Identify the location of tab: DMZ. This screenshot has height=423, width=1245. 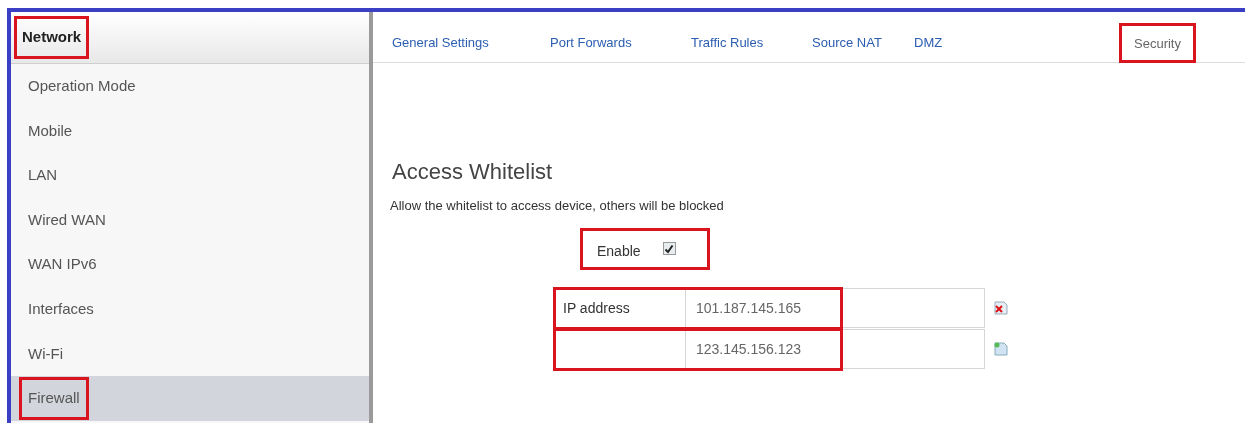
(1016, 42).